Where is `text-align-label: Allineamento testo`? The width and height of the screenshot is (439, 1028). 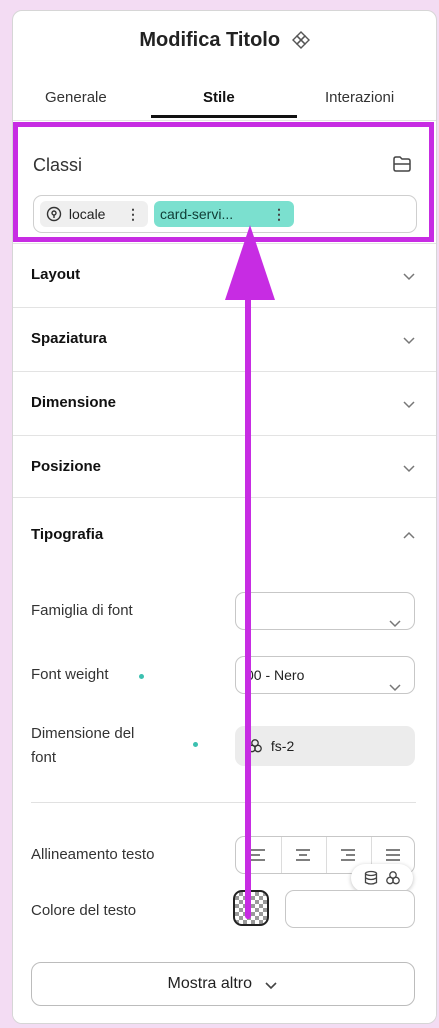 text-align-label: Allineamento testo is located at coordinates (93, 854).